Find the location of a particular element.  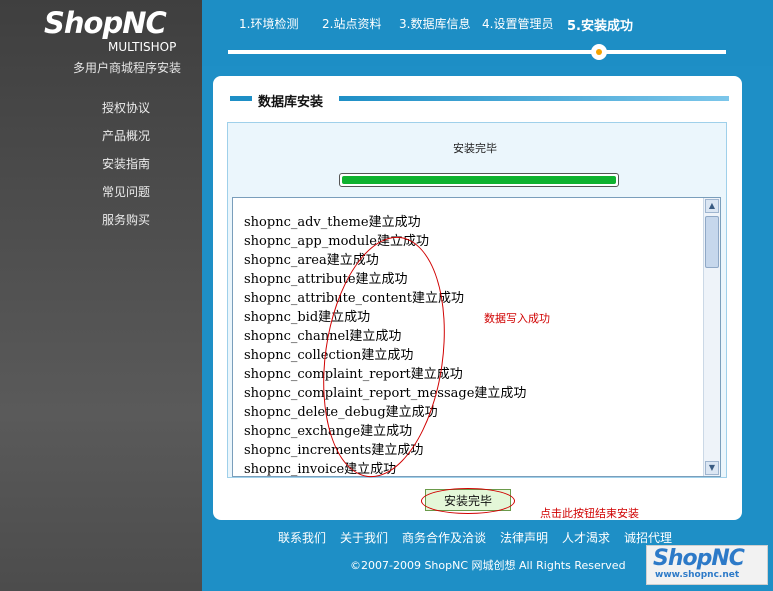

watermark: ShopNC www.shopnc.net is located at coordinates (707, 565).